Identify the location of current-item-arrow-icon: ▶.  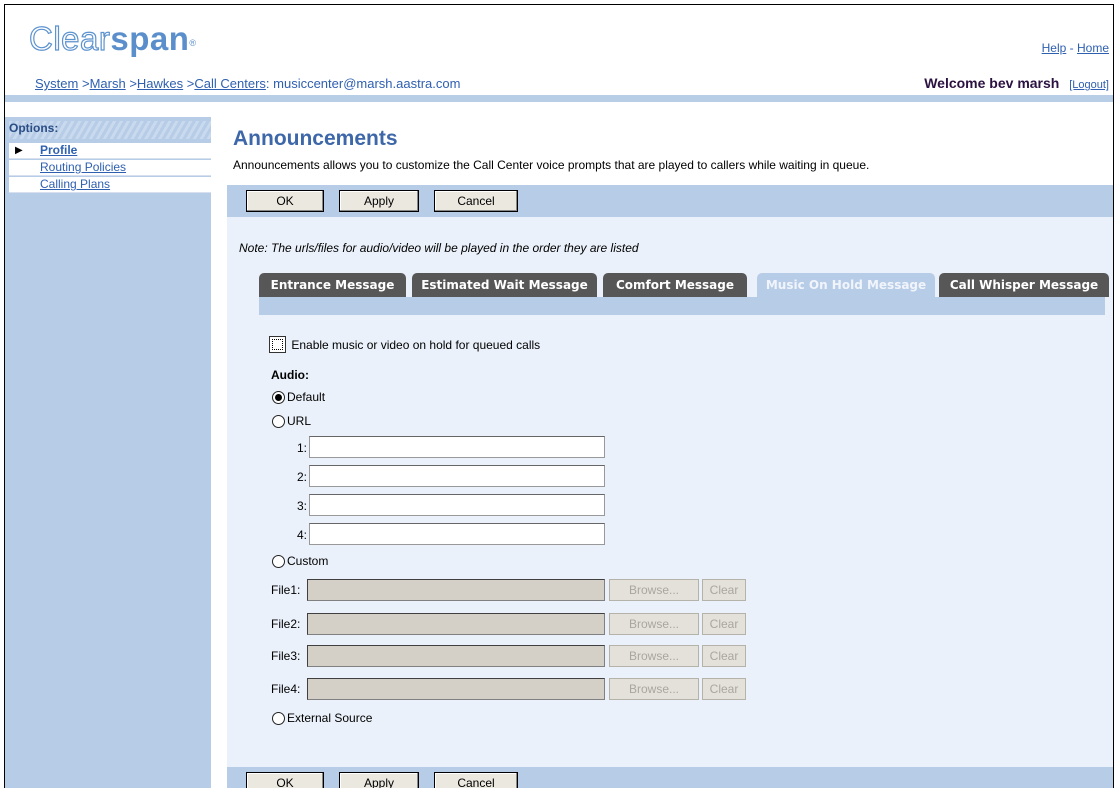
(19, 150).